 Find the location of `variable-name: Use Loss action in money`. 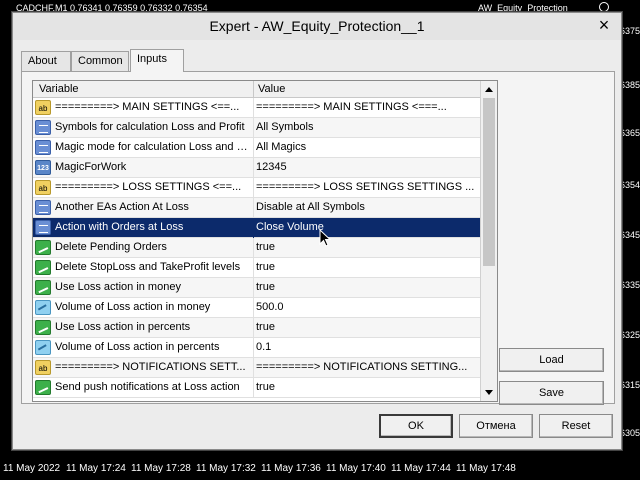

variable-name: Use Loss action in money is located at coordinates (118, 287).